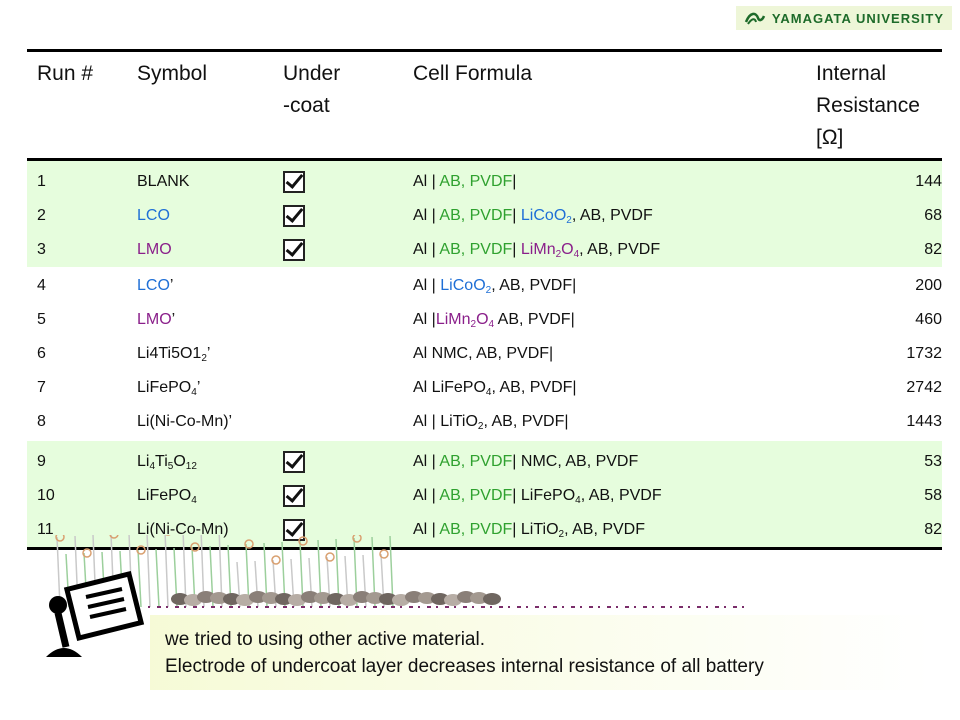 Image resolution: width=960 pixels, height=720 pixels. What do you see at coordinates (65, 73) in the screenshot?
I see `header-run-line: Run #` at bounding box center [65, 73].